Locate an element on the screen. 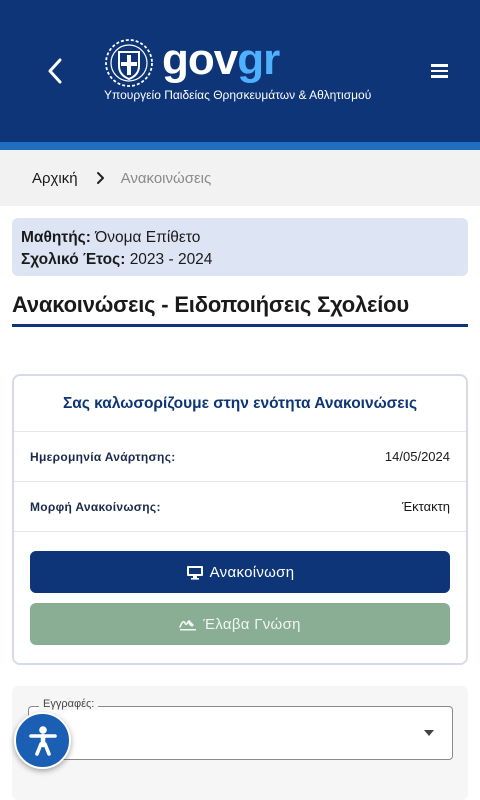  student-name-row: Μαθητής: Όνομα Επίθετο is located at coordinates (240, 238).